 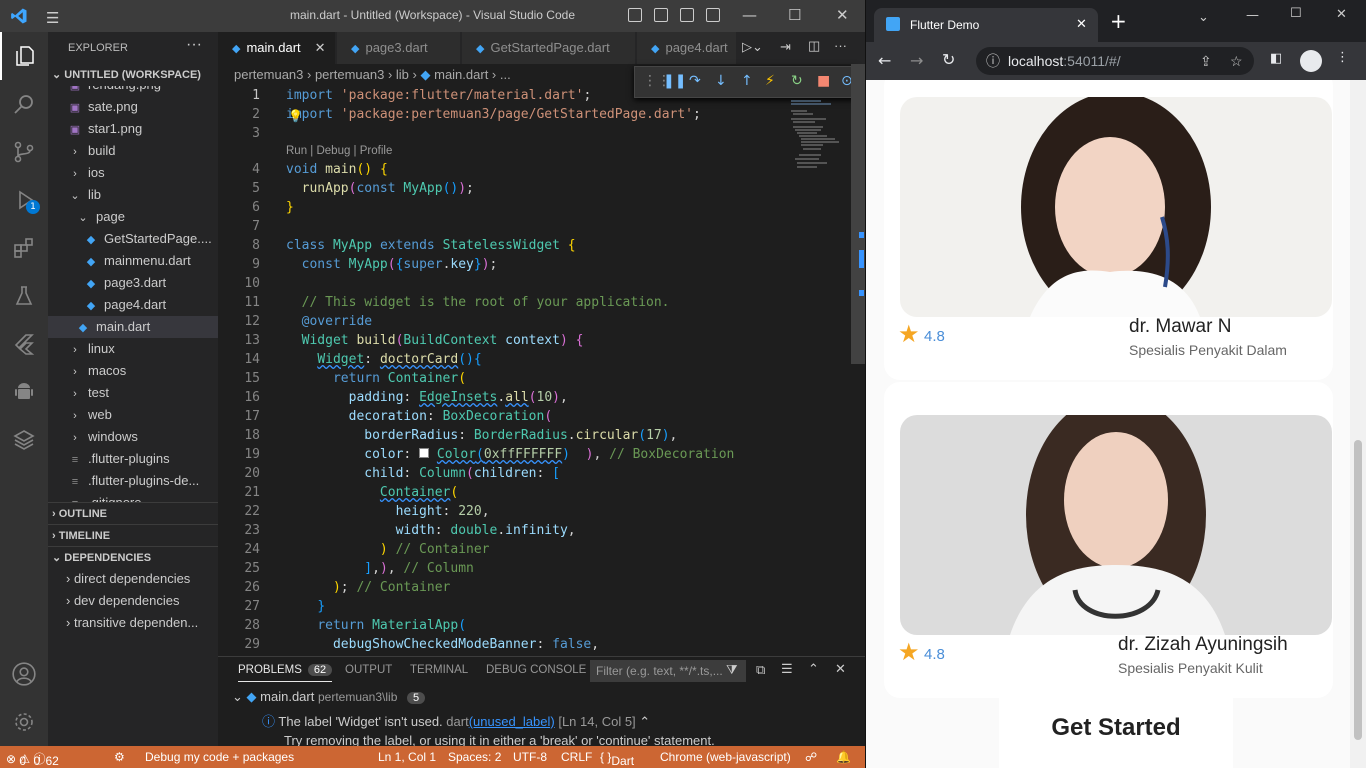 I want to click on tab-page4: ◆ page4.dart, so click(x=687, y=48).